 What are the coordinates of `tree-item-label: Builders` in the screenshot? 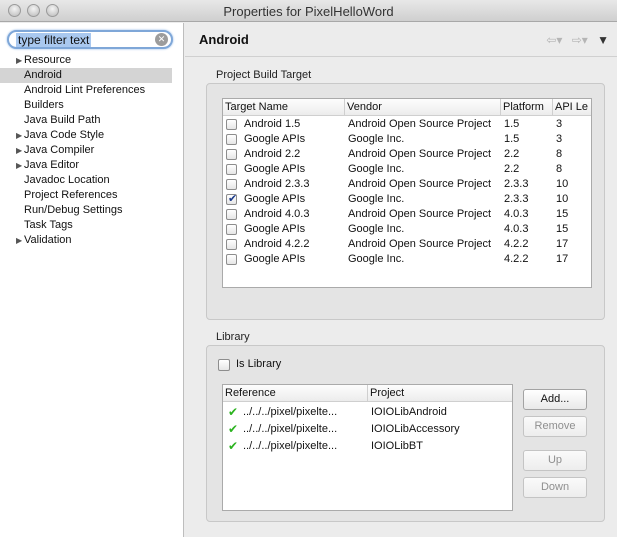 It's located at (44, 105).